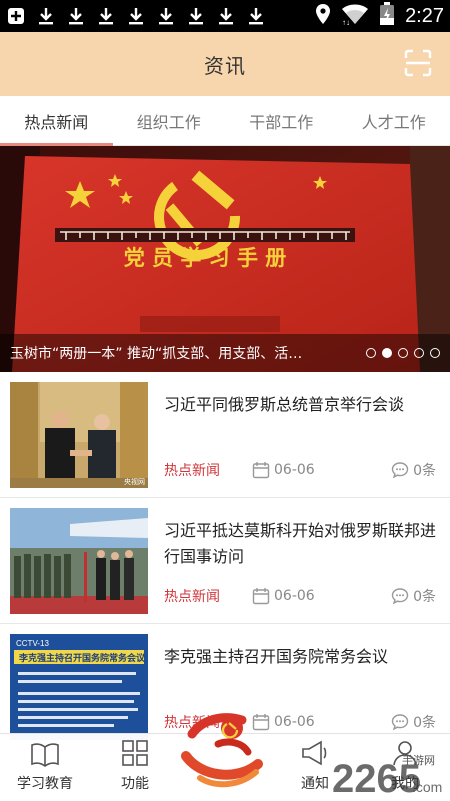 Image resolution: width=450 pixels, height=801 pixels. What do you see at coordinates (135, 767) in the screenshot?
I see `nav-functions: 功能` at bounding box center [135, 767].